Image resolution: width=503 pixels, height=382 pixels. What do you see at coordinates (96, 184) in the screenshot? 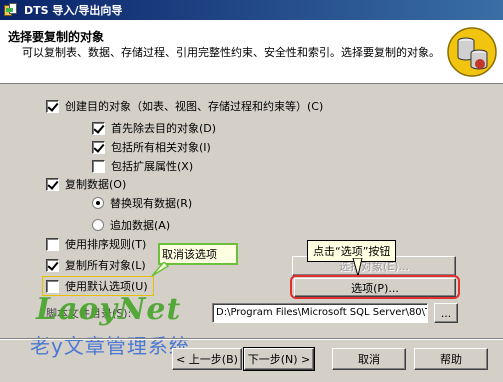
I see `copy-data-label: 复制数据(O)` at bounding box center [96, 184].